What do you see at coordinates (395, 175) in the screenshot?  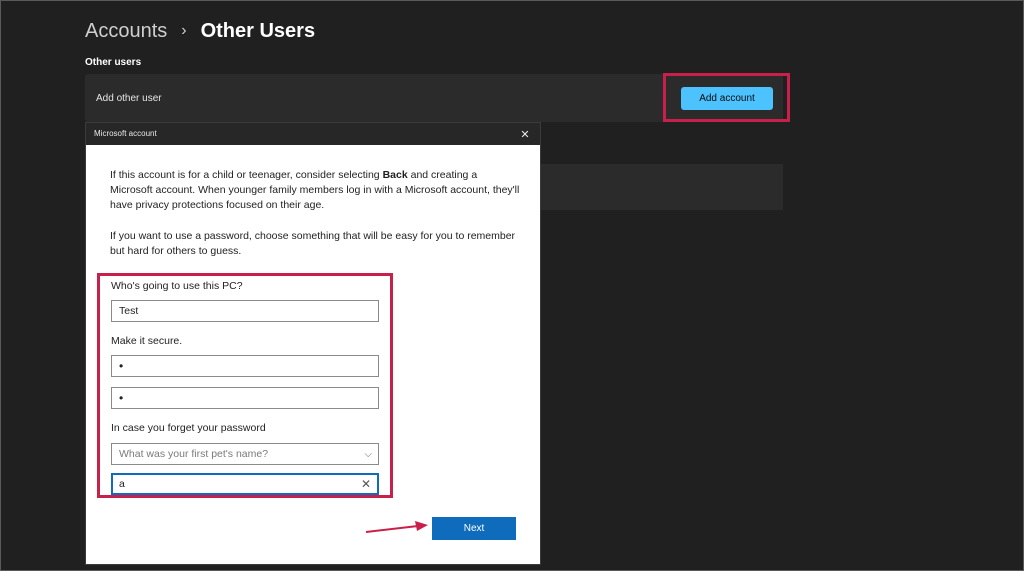 I see `back-emphasis: Back` at bounding box center [395, 175].